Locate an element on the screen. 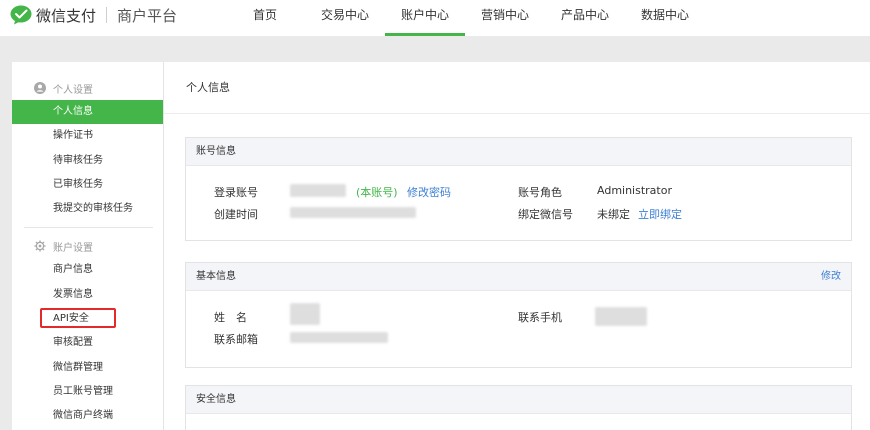 The image size is (870, 430). change-password-link: 修改密码 is located at coordinates (429, 192).